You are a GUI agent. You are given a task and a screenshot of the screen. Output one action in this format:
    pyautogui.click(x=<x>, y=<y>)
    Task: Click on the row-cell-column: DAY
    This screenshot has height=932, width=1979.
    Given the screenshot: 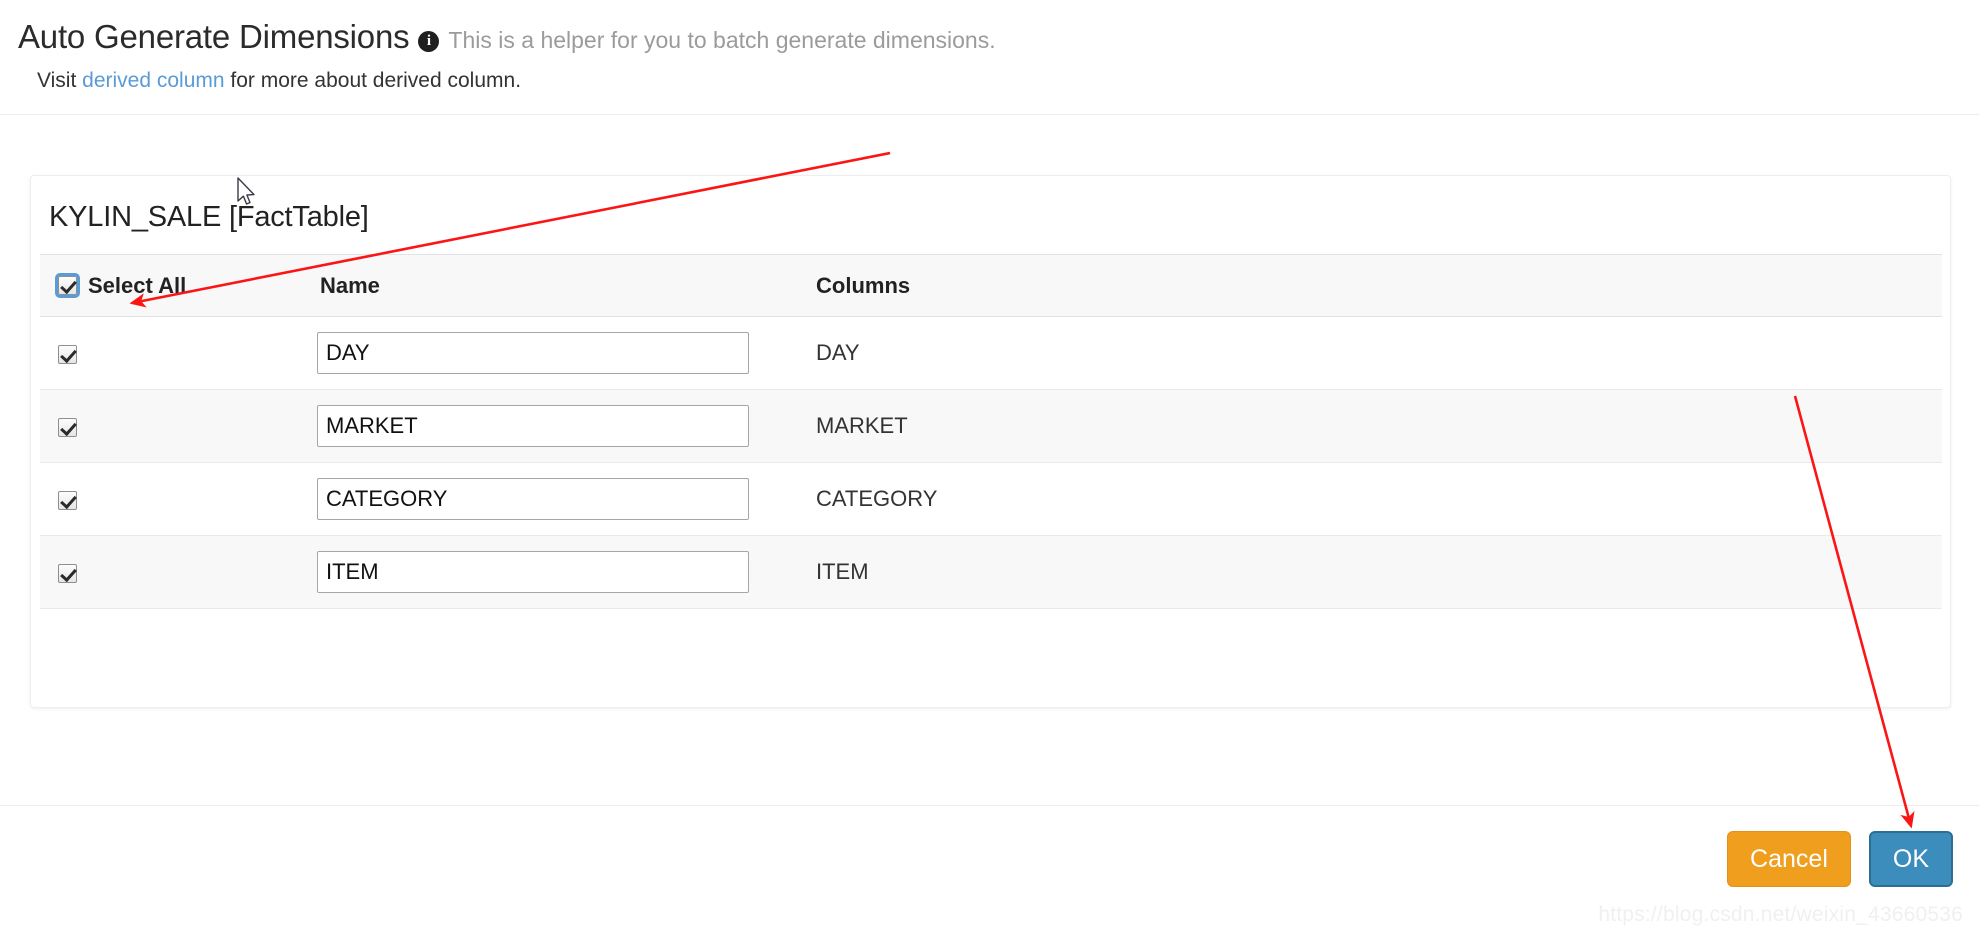 What is the action you would take?
    pyautogui.click(x=1370, y=353)
    